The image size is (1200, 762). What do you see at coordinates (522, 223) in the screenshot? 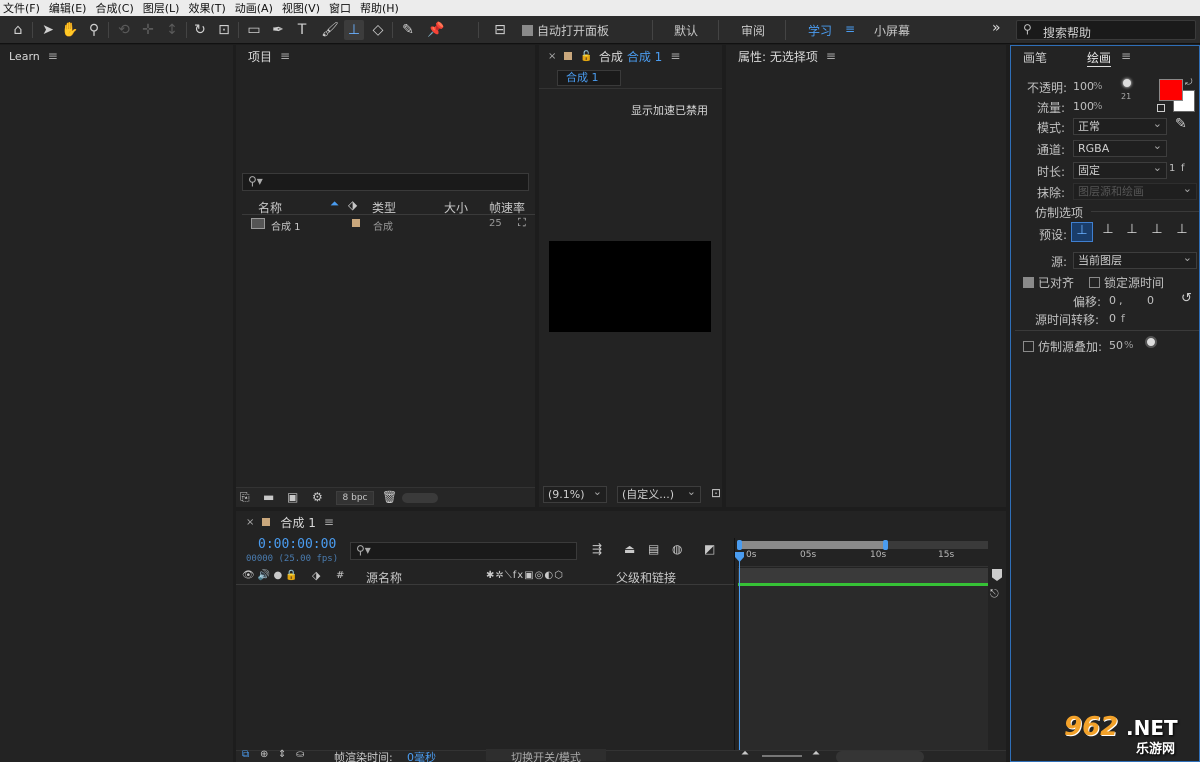
I see `flowchart-icon: ⛶` at bounding box center [522, 223].